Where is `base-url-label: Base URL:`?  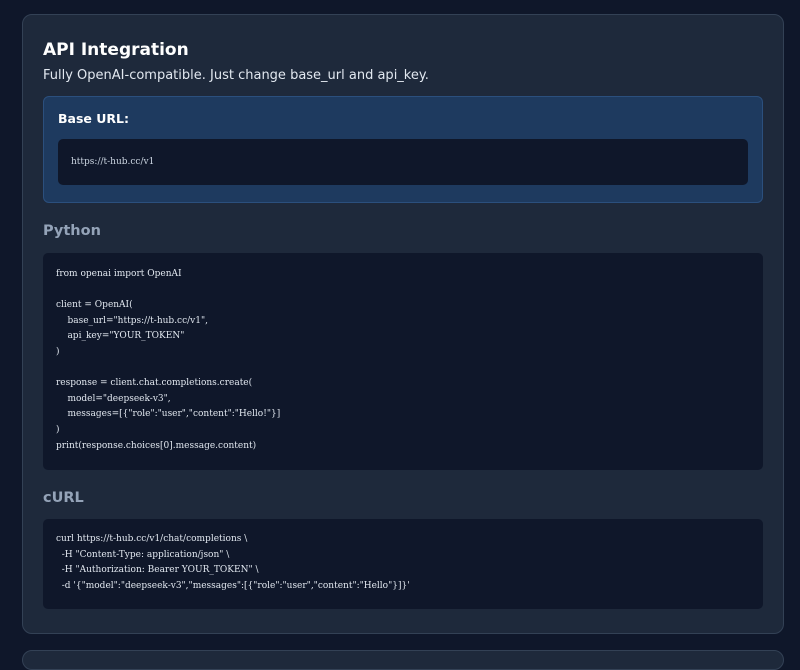 base-url-label: Base URL: is located at coordinates (93, 118).